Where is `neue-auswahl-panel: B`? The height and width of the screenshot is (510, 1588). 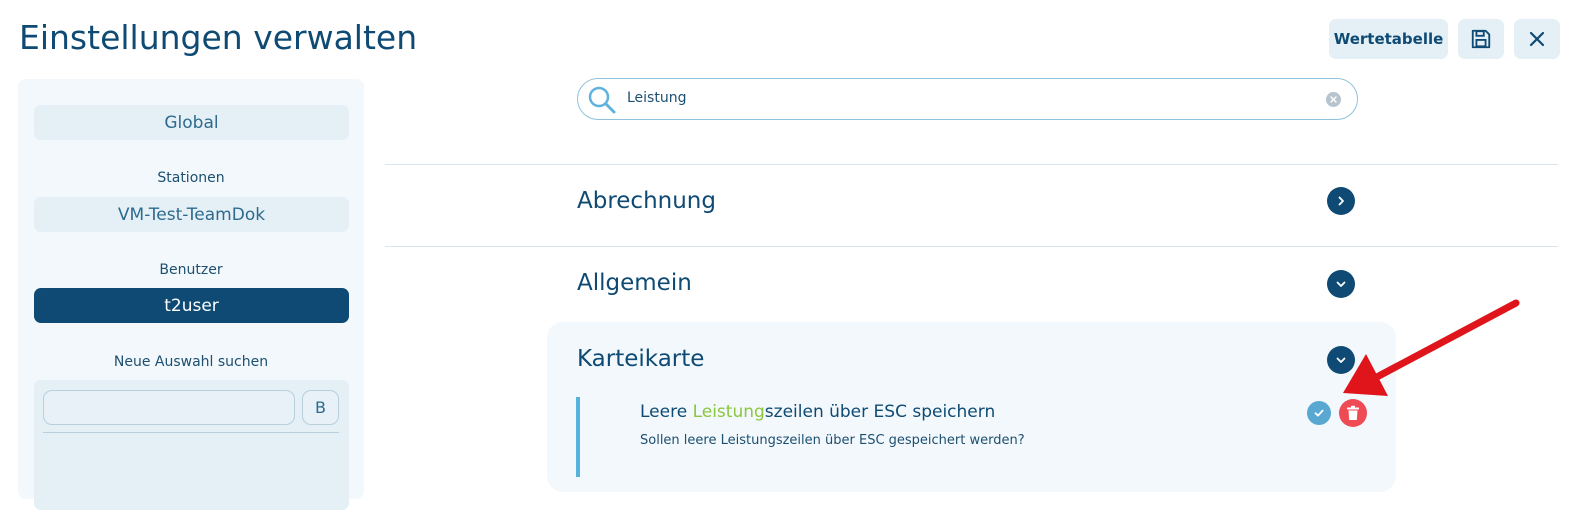 neue-auswahl-panel: B is located at coordinates (191, 445).